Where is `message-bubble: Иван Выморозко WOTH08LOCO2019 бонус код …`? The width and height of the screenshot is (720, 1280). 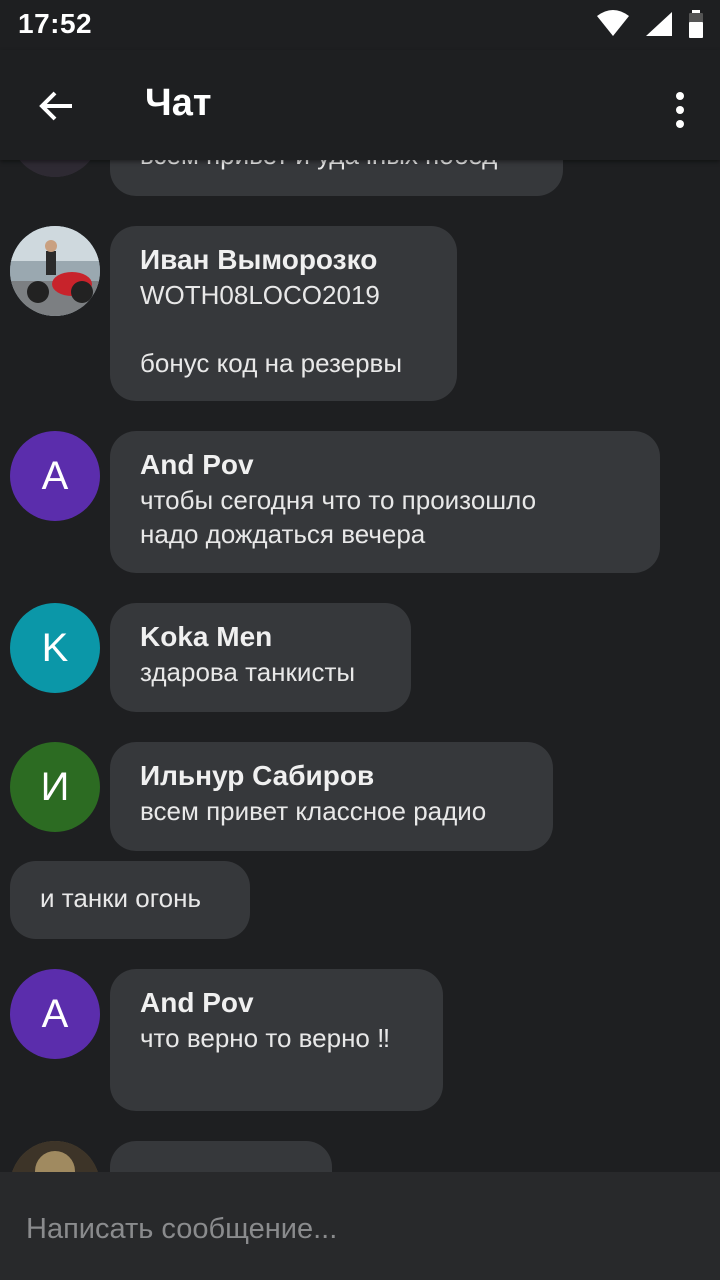 message-bubble: Иван Выморозко WOTH08LOCO2019 бонус код … is located at coordinates (283, 313).